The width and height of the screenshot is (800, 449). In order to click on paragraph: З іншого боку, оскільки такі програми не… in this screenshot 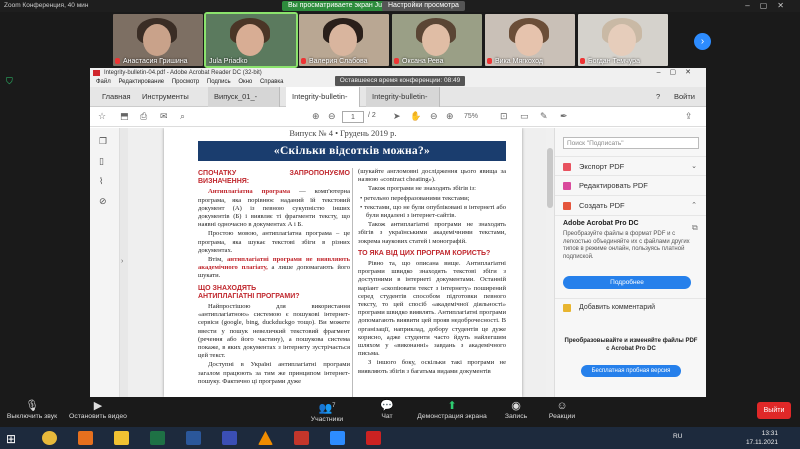, I will do `click(432, 367)`.